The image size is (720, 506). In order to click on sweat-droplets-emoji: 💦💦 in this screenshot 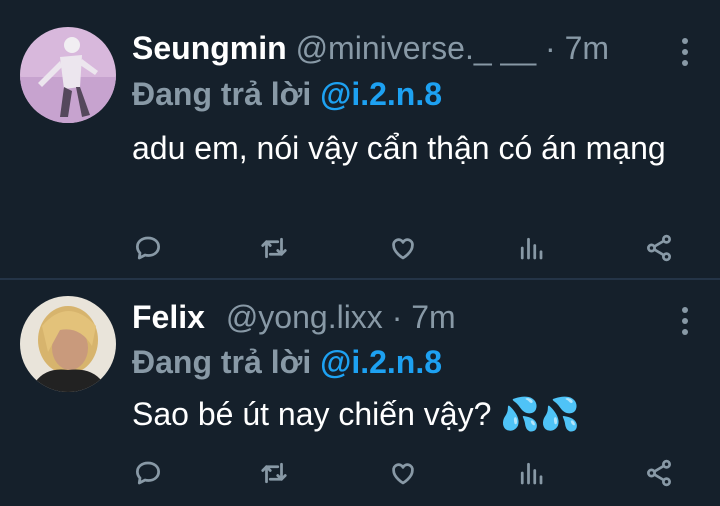, I will do `click(540, 414)`.